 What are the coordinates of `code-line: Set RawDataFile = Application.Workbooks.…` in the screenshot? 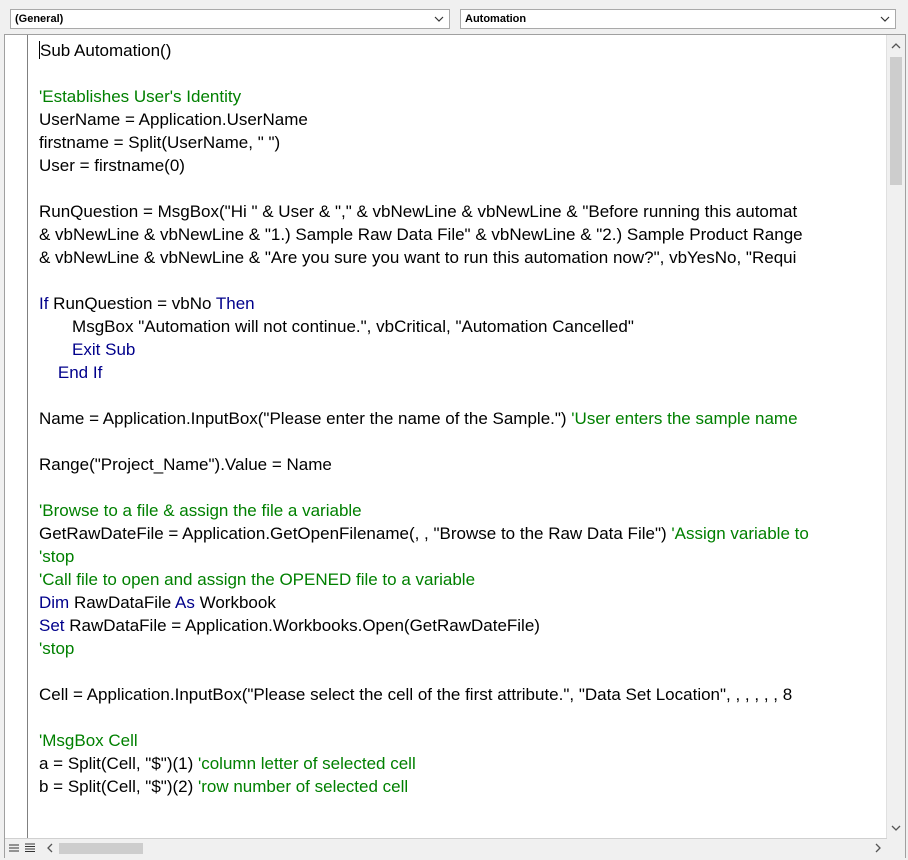 It's located at (463, 625).